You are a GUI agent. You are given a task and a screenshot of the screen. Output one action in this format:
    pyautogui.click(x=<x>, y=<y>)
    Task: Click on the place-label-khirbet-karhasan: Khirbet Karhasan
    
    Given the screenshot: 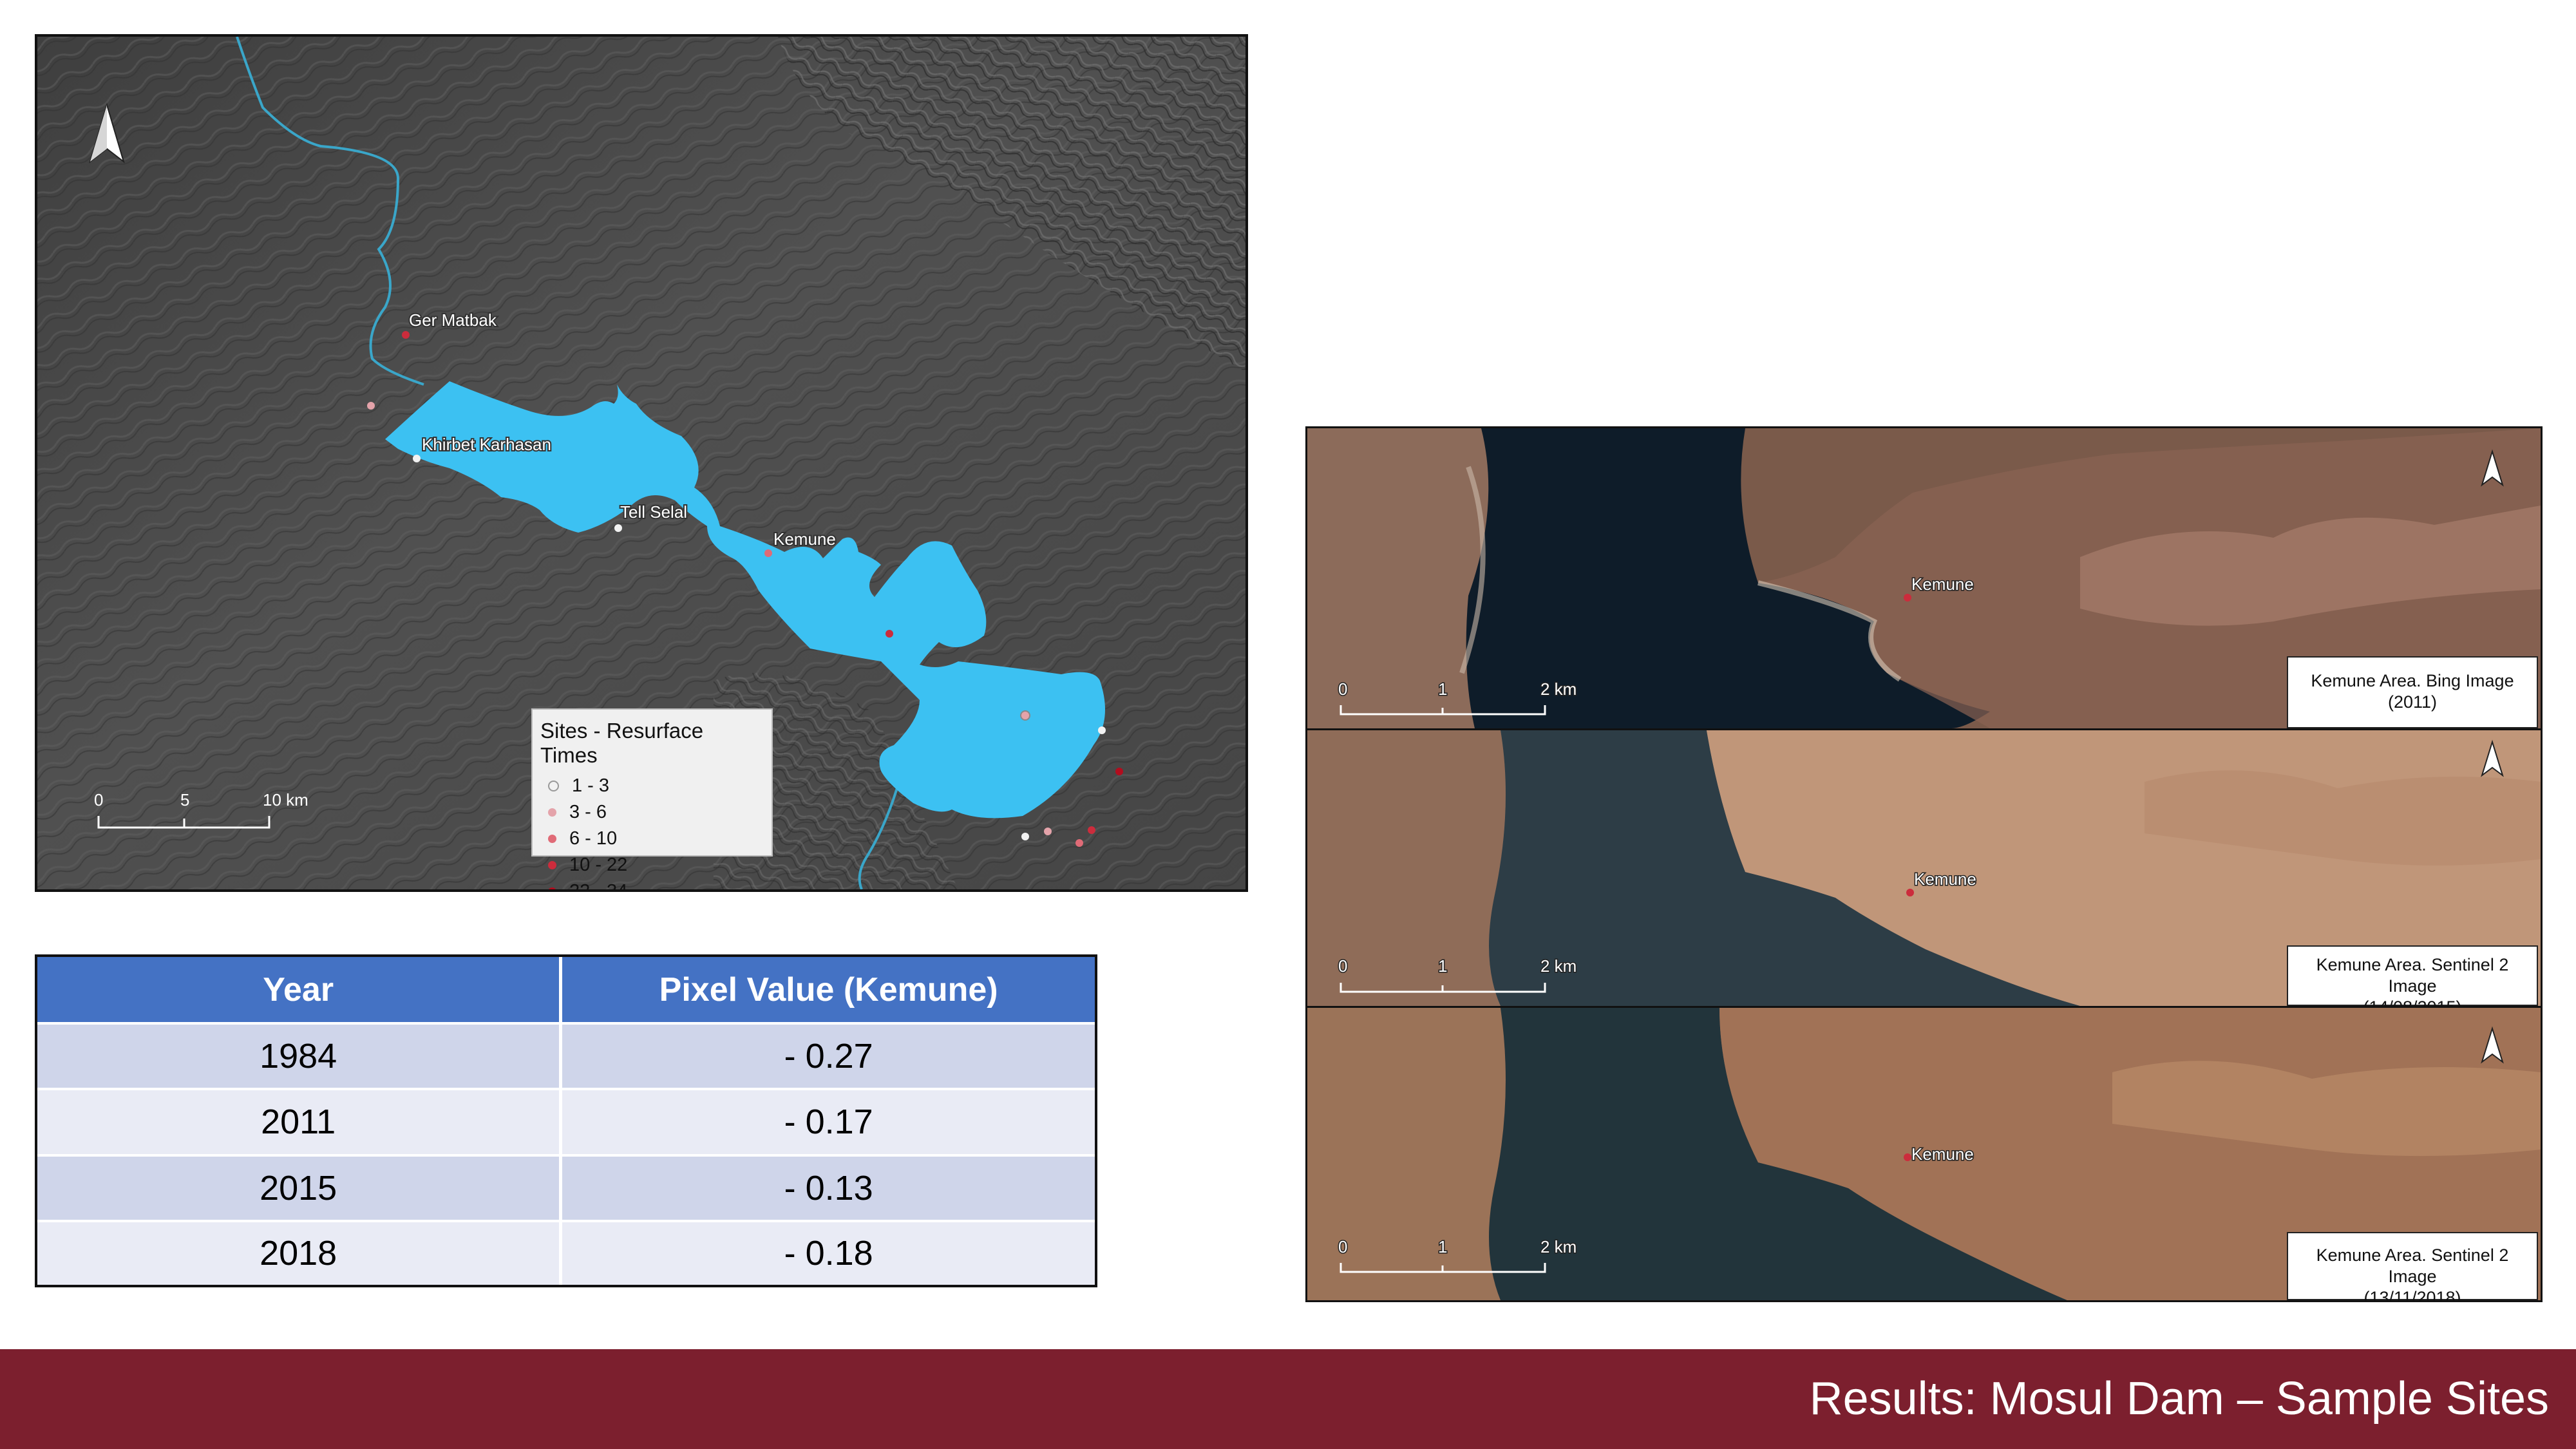 What is the action you would take?
    pyautogui.click(x=486, y=445)
    